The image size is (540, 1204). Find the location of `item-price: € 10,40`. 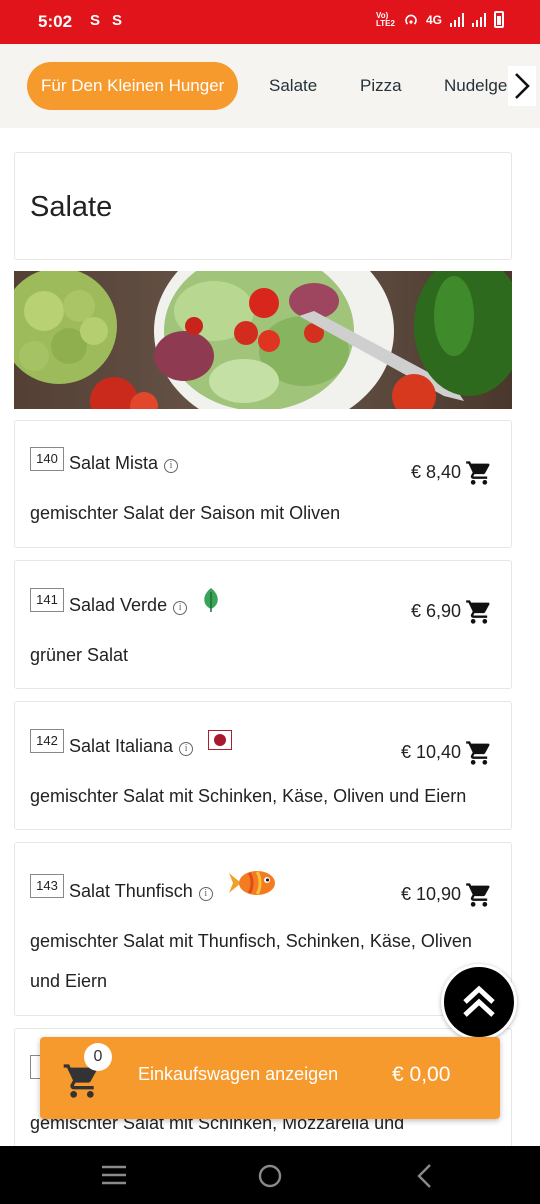

item-price: € 10,40 is located at coordinates (430, 752).